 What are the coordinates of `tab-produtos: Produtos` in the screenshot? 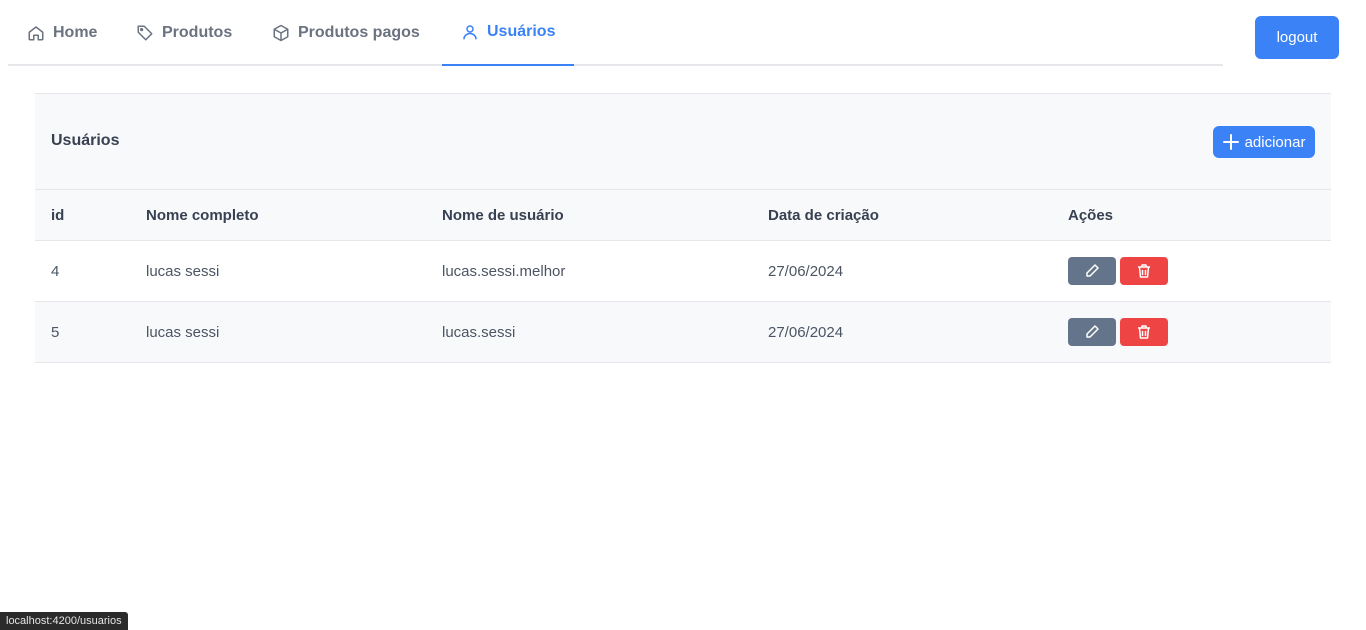 It's located at (184, 33).